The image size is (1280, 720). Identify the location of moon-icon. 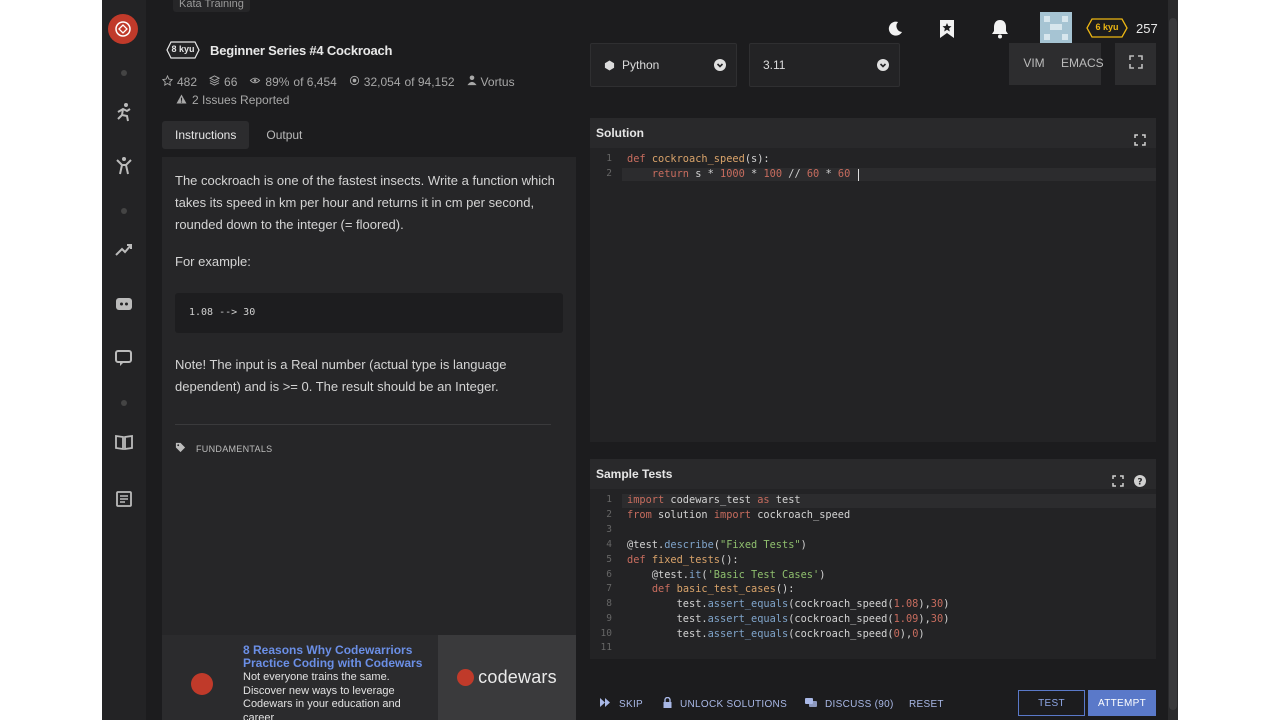
(895, 29).